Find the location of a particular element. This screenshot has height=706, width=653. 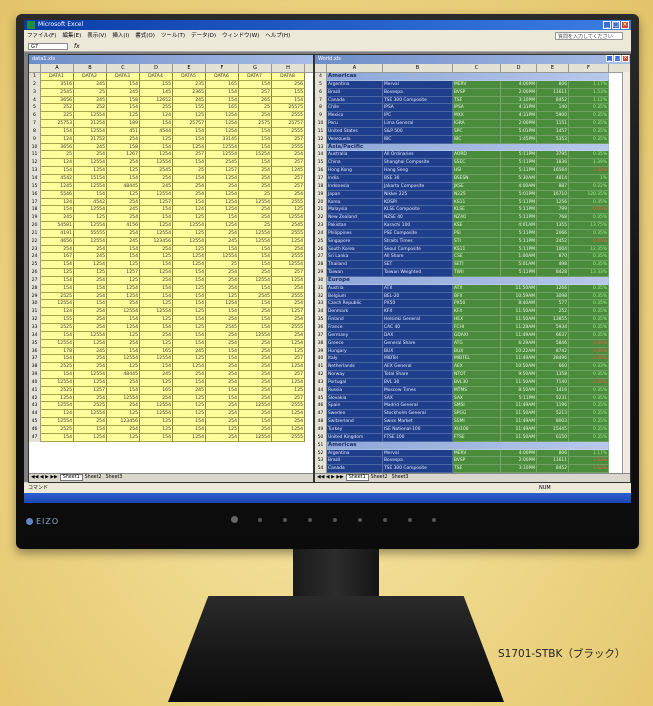

table-cell: Australia is located at coordinates (355, 155).